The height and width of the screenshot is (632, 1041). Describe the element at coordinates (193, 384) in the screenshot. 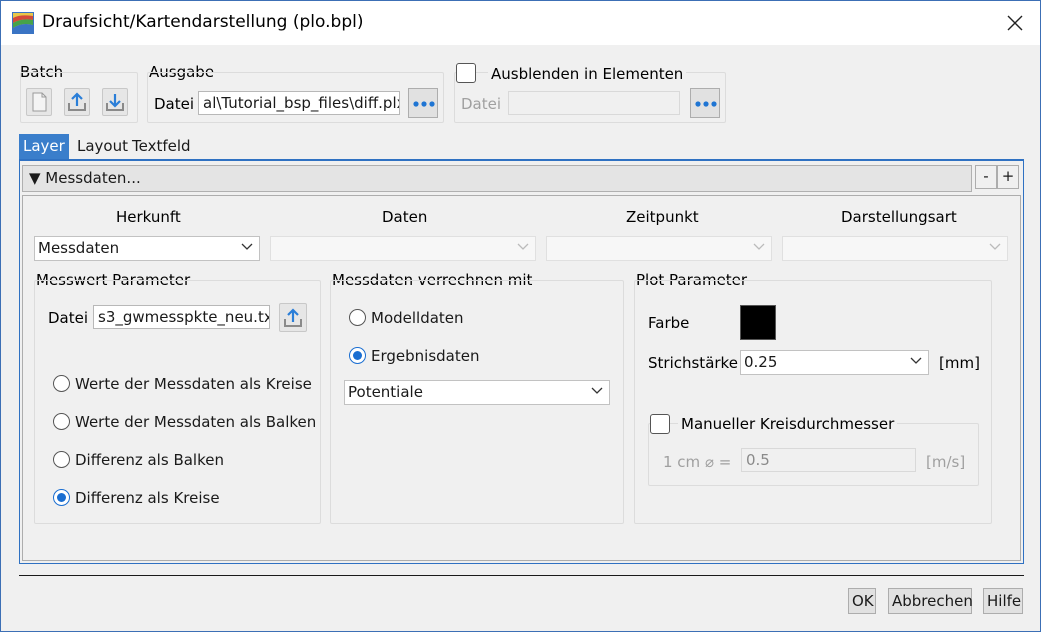

I see `radio-messwert-kreise-label: Werte der Messdaten als Kreise` at that location.